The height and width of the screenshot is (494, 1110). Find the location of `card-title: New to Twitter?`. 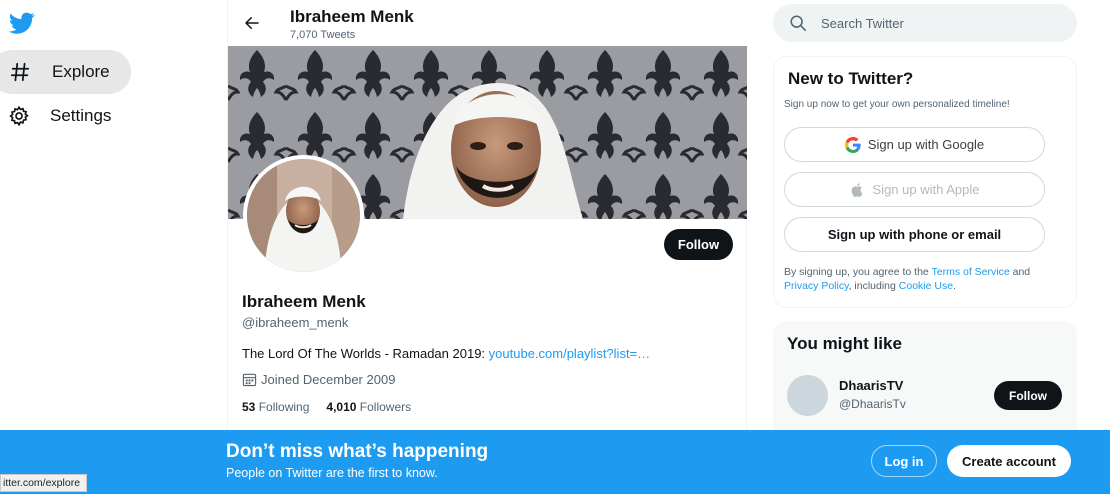

card-title: New to Twitter? is located at coordinates (851, 78).